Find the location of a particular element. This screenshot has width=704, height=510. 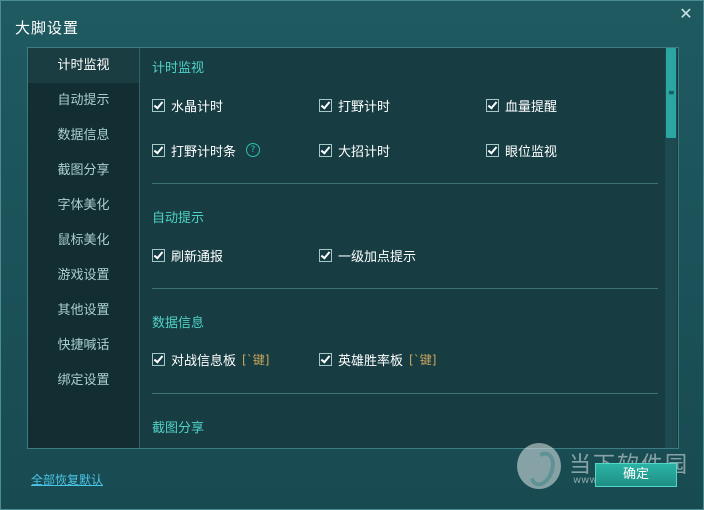

option-hero-winrate-board: 英雄胜率板 [`键] is located at coordinates (378, 360).